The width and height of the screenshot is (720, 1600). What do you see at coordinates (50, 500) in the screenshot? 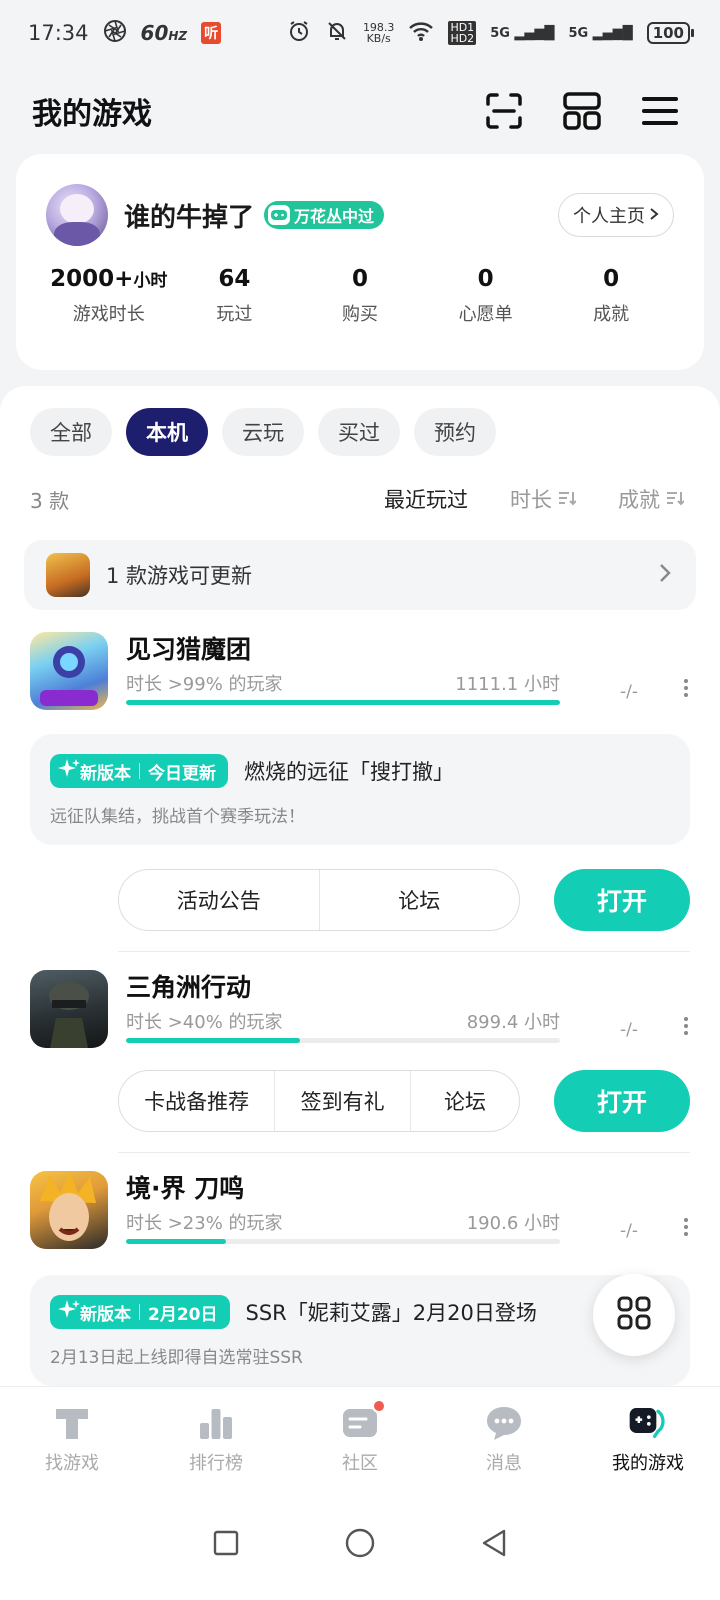
I see `game-count: 3 款` at bounding box center [50, 500].